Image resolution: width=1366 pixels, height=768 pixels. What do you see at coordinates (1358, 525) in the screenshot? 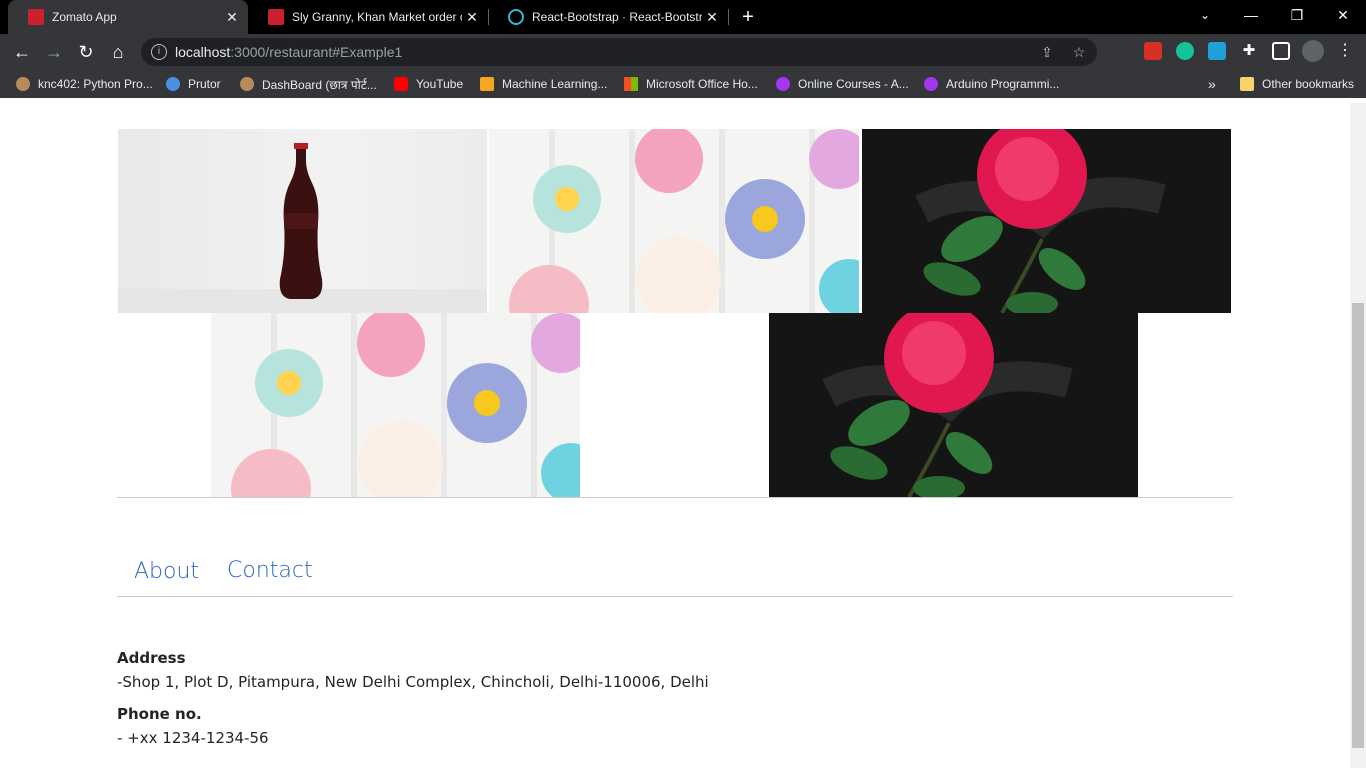
I see `scrollbar-thumb` at bounding box center [1358, 525].